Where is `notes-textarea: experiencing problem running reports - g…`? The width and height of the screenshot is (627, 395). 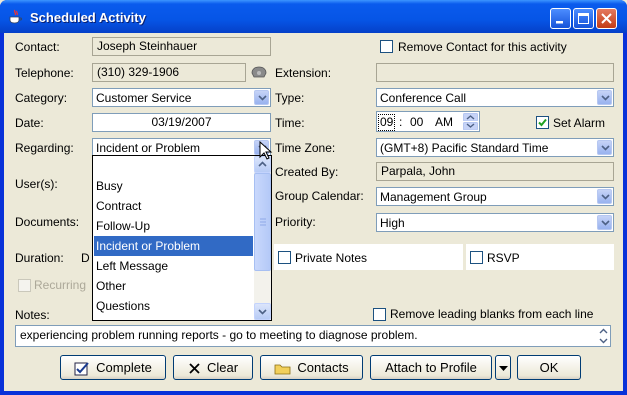
notes-textarea: experiencing problem running reports - g… is located at coordinates (313, 336).